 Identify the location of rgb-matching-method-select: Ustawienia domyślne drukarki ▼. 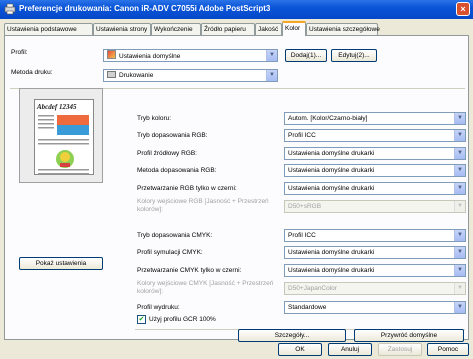
(375, 170).